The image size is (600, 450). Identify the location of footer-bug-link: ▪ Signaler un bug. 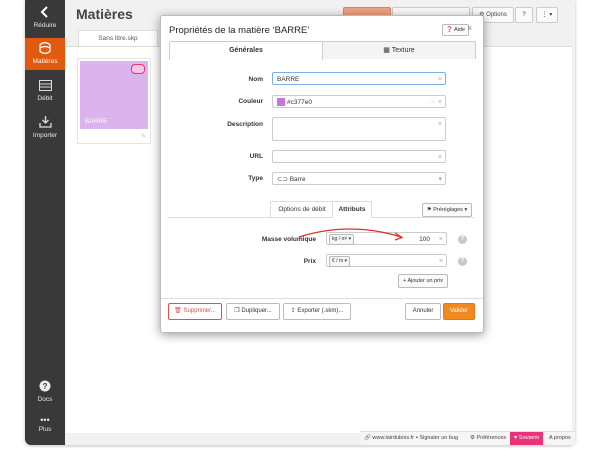
(437, 438).